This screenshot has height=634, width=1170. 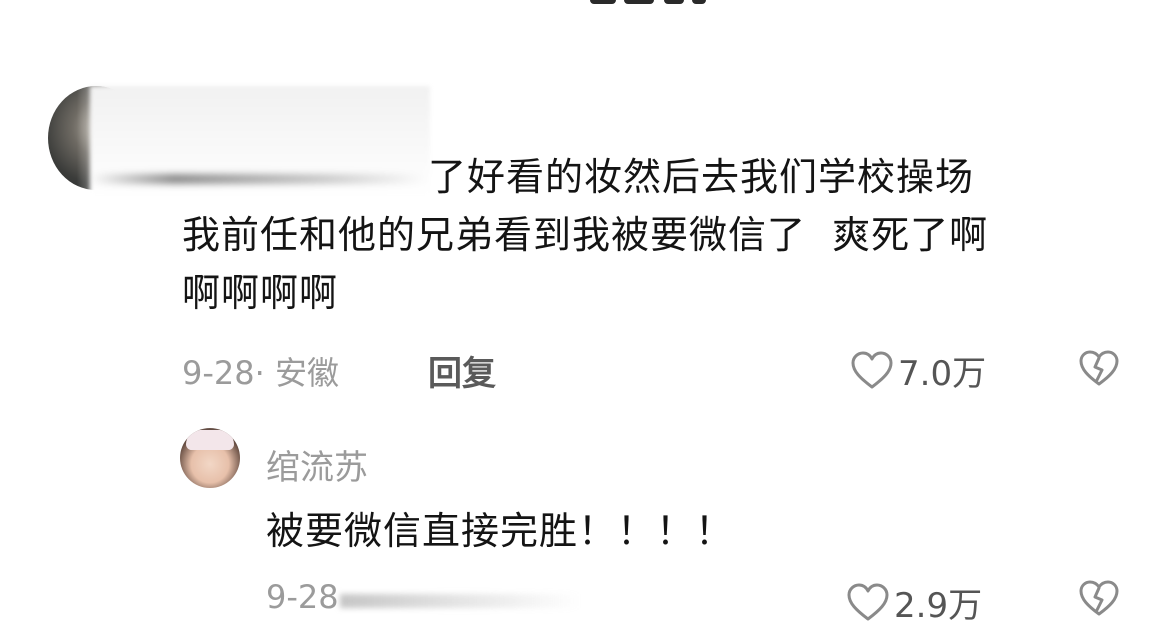 I want to click on reply-like-button: 2.9万, so click(x=914, y=602).